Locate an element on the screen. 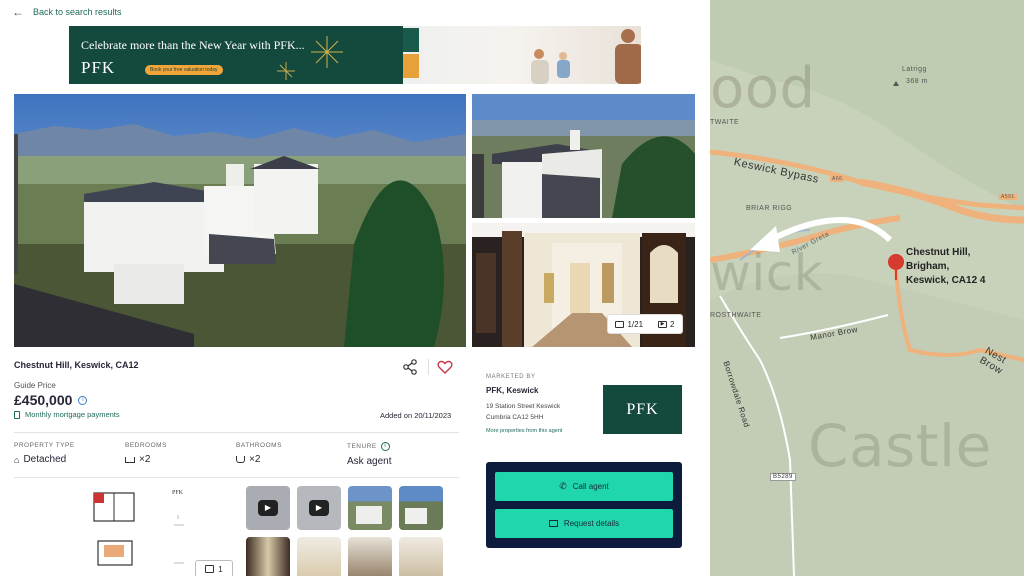  contact-panel: ✆ Call agent Request details is located at coordinates (584, 505).